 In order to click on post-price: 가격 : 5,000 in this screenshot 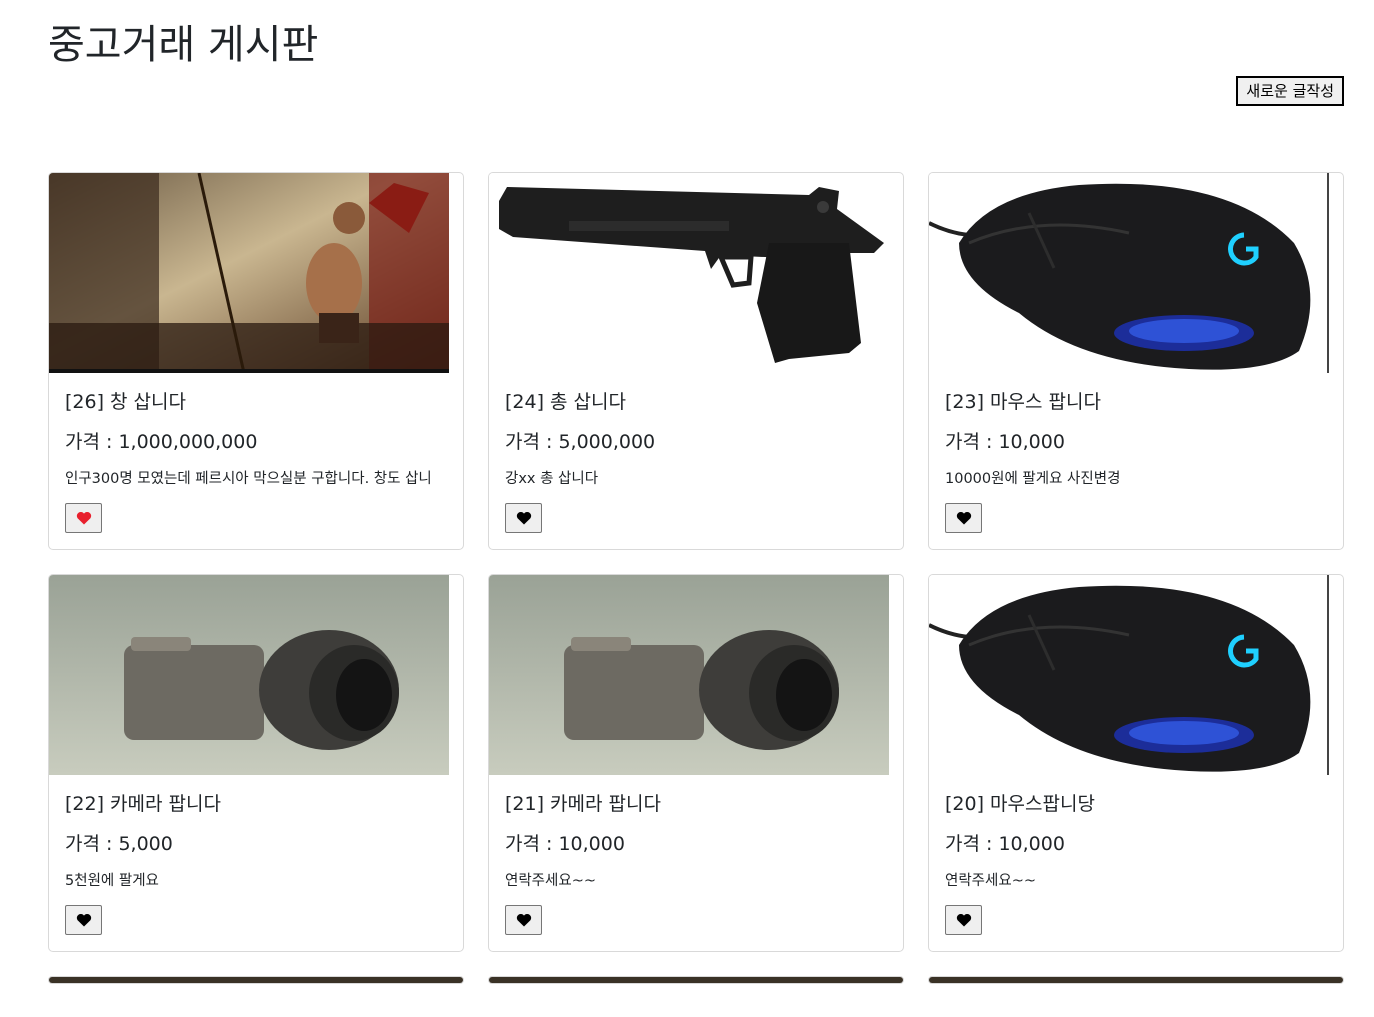, I will do `click(119, 844)`.